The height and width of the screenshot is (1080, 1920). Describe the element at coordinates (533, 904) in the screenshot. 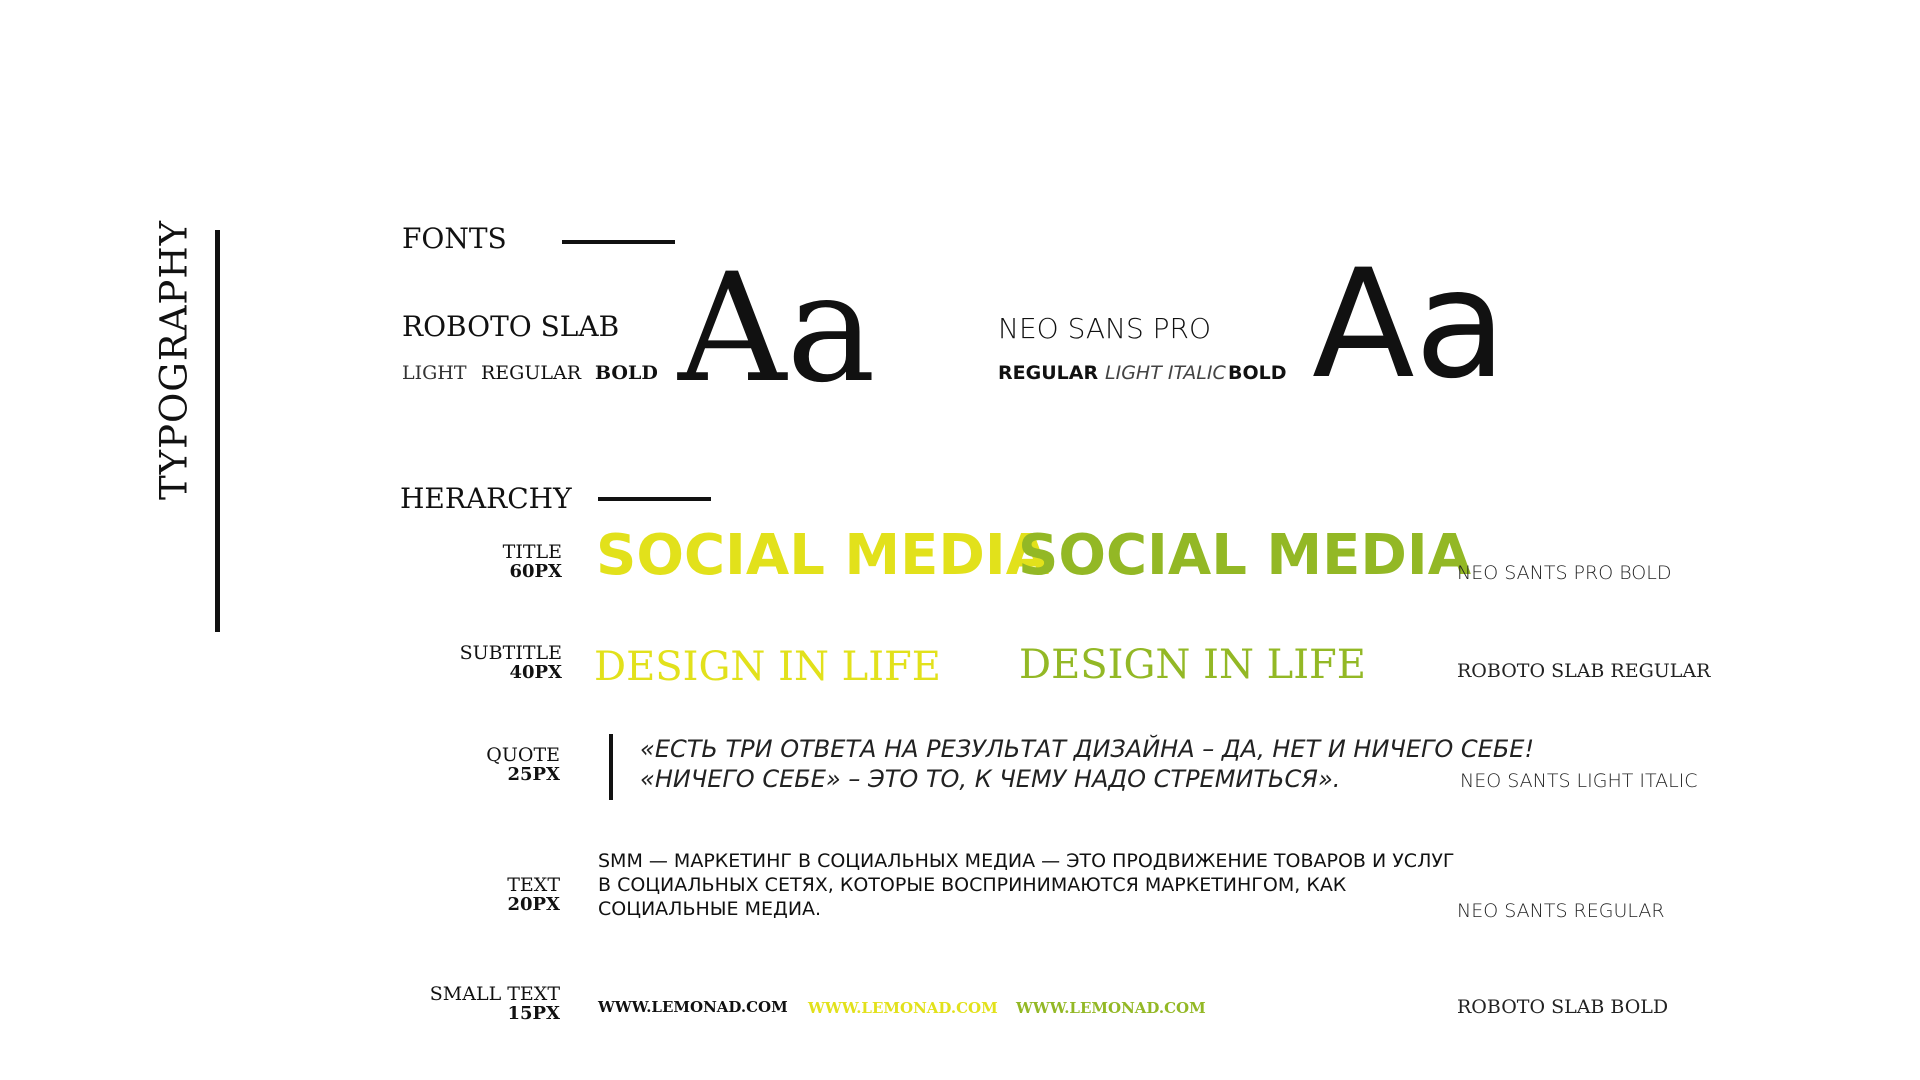

I see `text-size: 20PX` at that location.